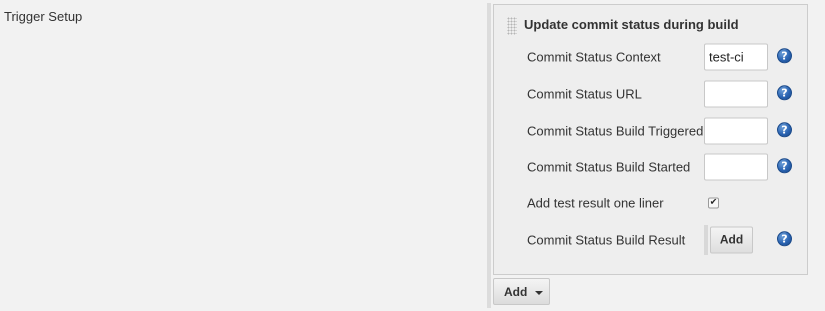 This screenshot has height=311, width=825. Describe the element at coordinates (594, 57) in the screenshot. I see `field-label: Commit Status Context` at that location.